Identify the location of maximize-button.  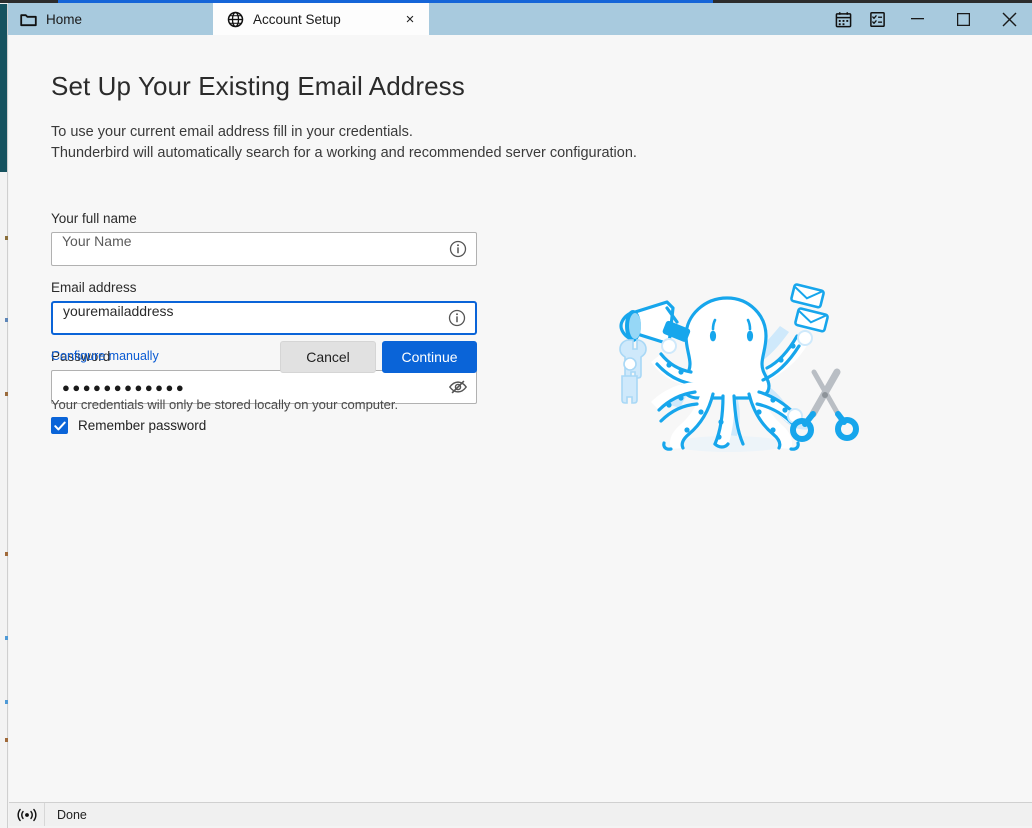
(963, 19).